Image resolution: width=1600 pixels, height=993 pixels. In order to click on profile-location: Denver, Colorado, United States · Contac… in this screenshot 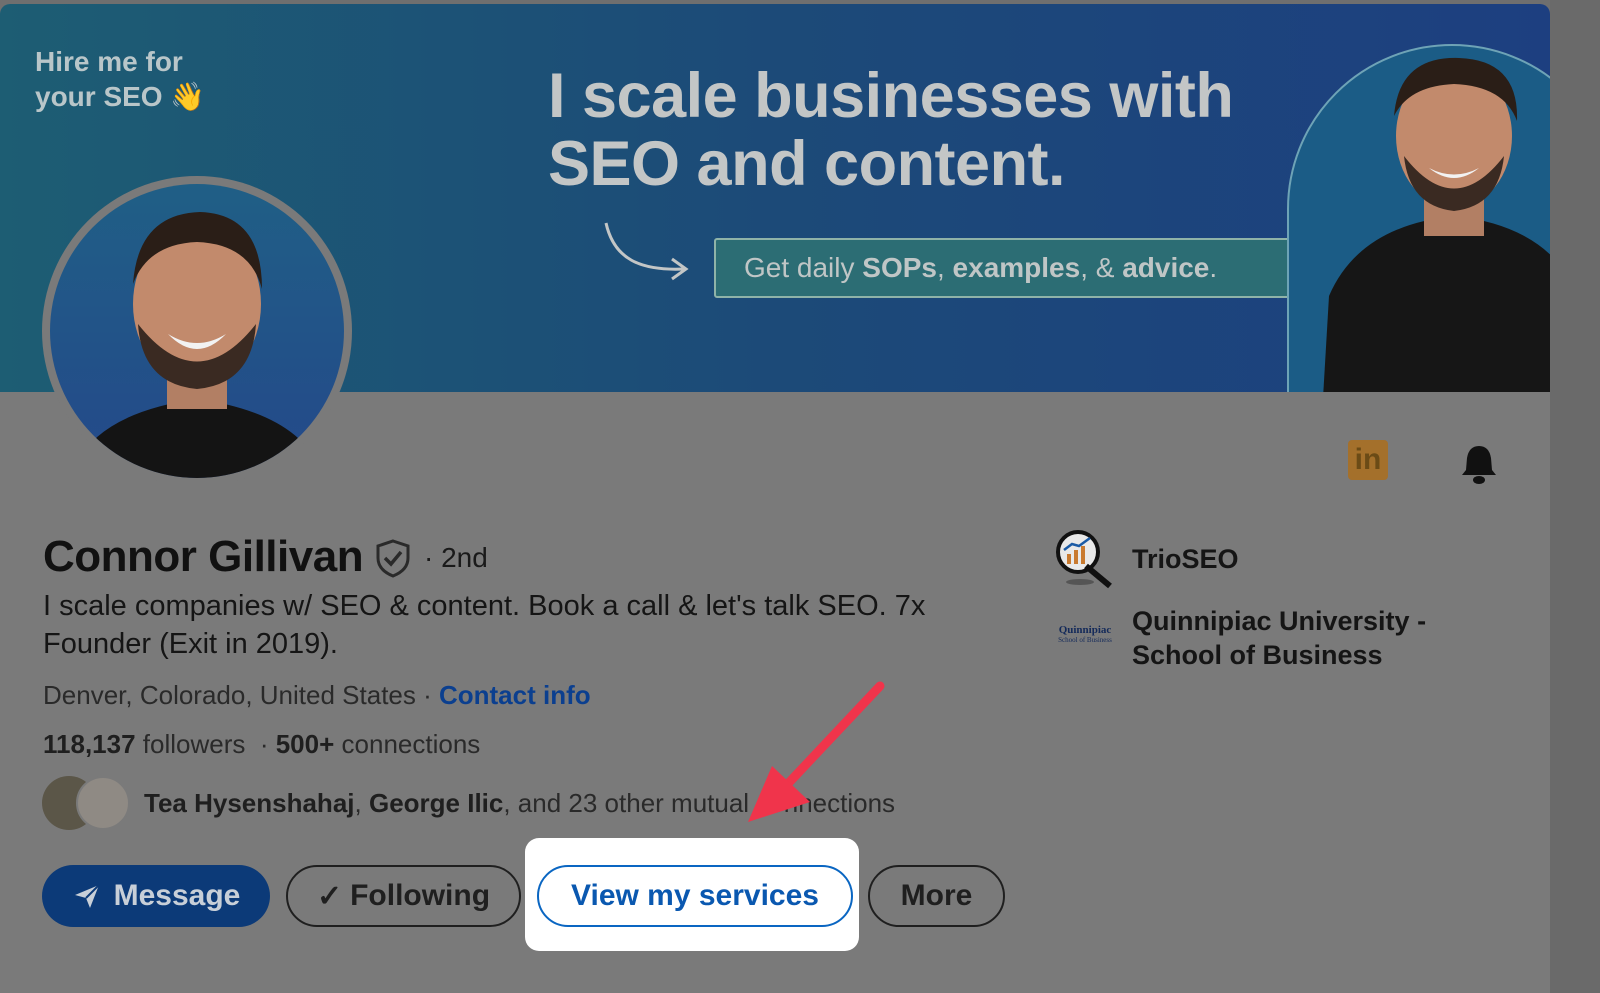, I will do `click(317, 695)`.